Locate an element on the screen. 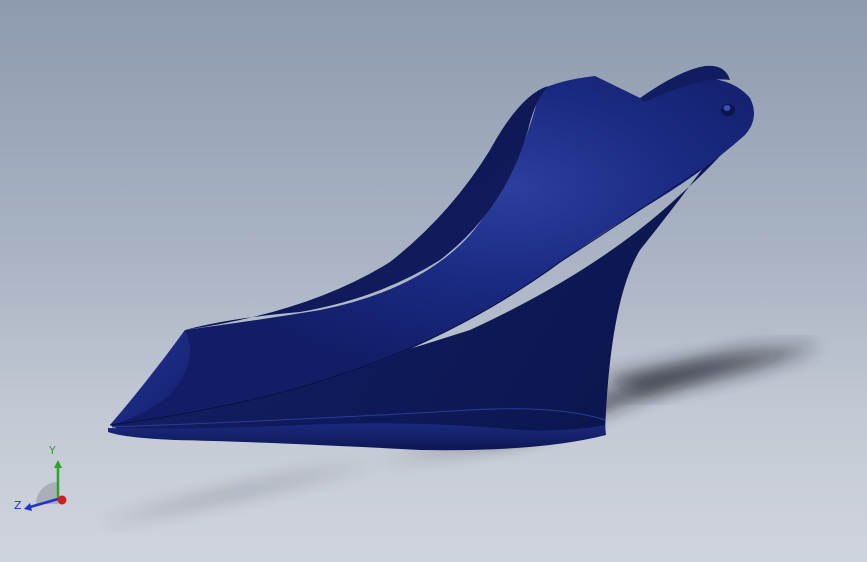 This screenshot has height=562, width=867. y-axis-label: Y is located at coordinates (52, 450).